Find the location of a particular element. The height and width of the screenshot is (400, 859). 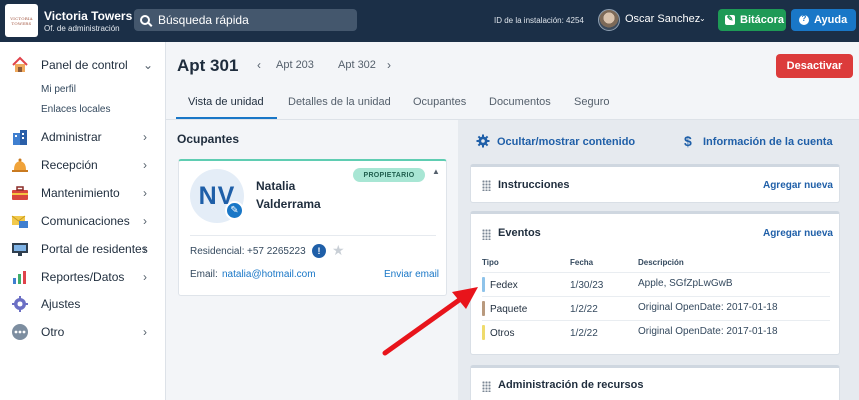

table-row: Fedex 1/30/23 Apple, SGfZpLwGwB is located at coordinates (656, 284).